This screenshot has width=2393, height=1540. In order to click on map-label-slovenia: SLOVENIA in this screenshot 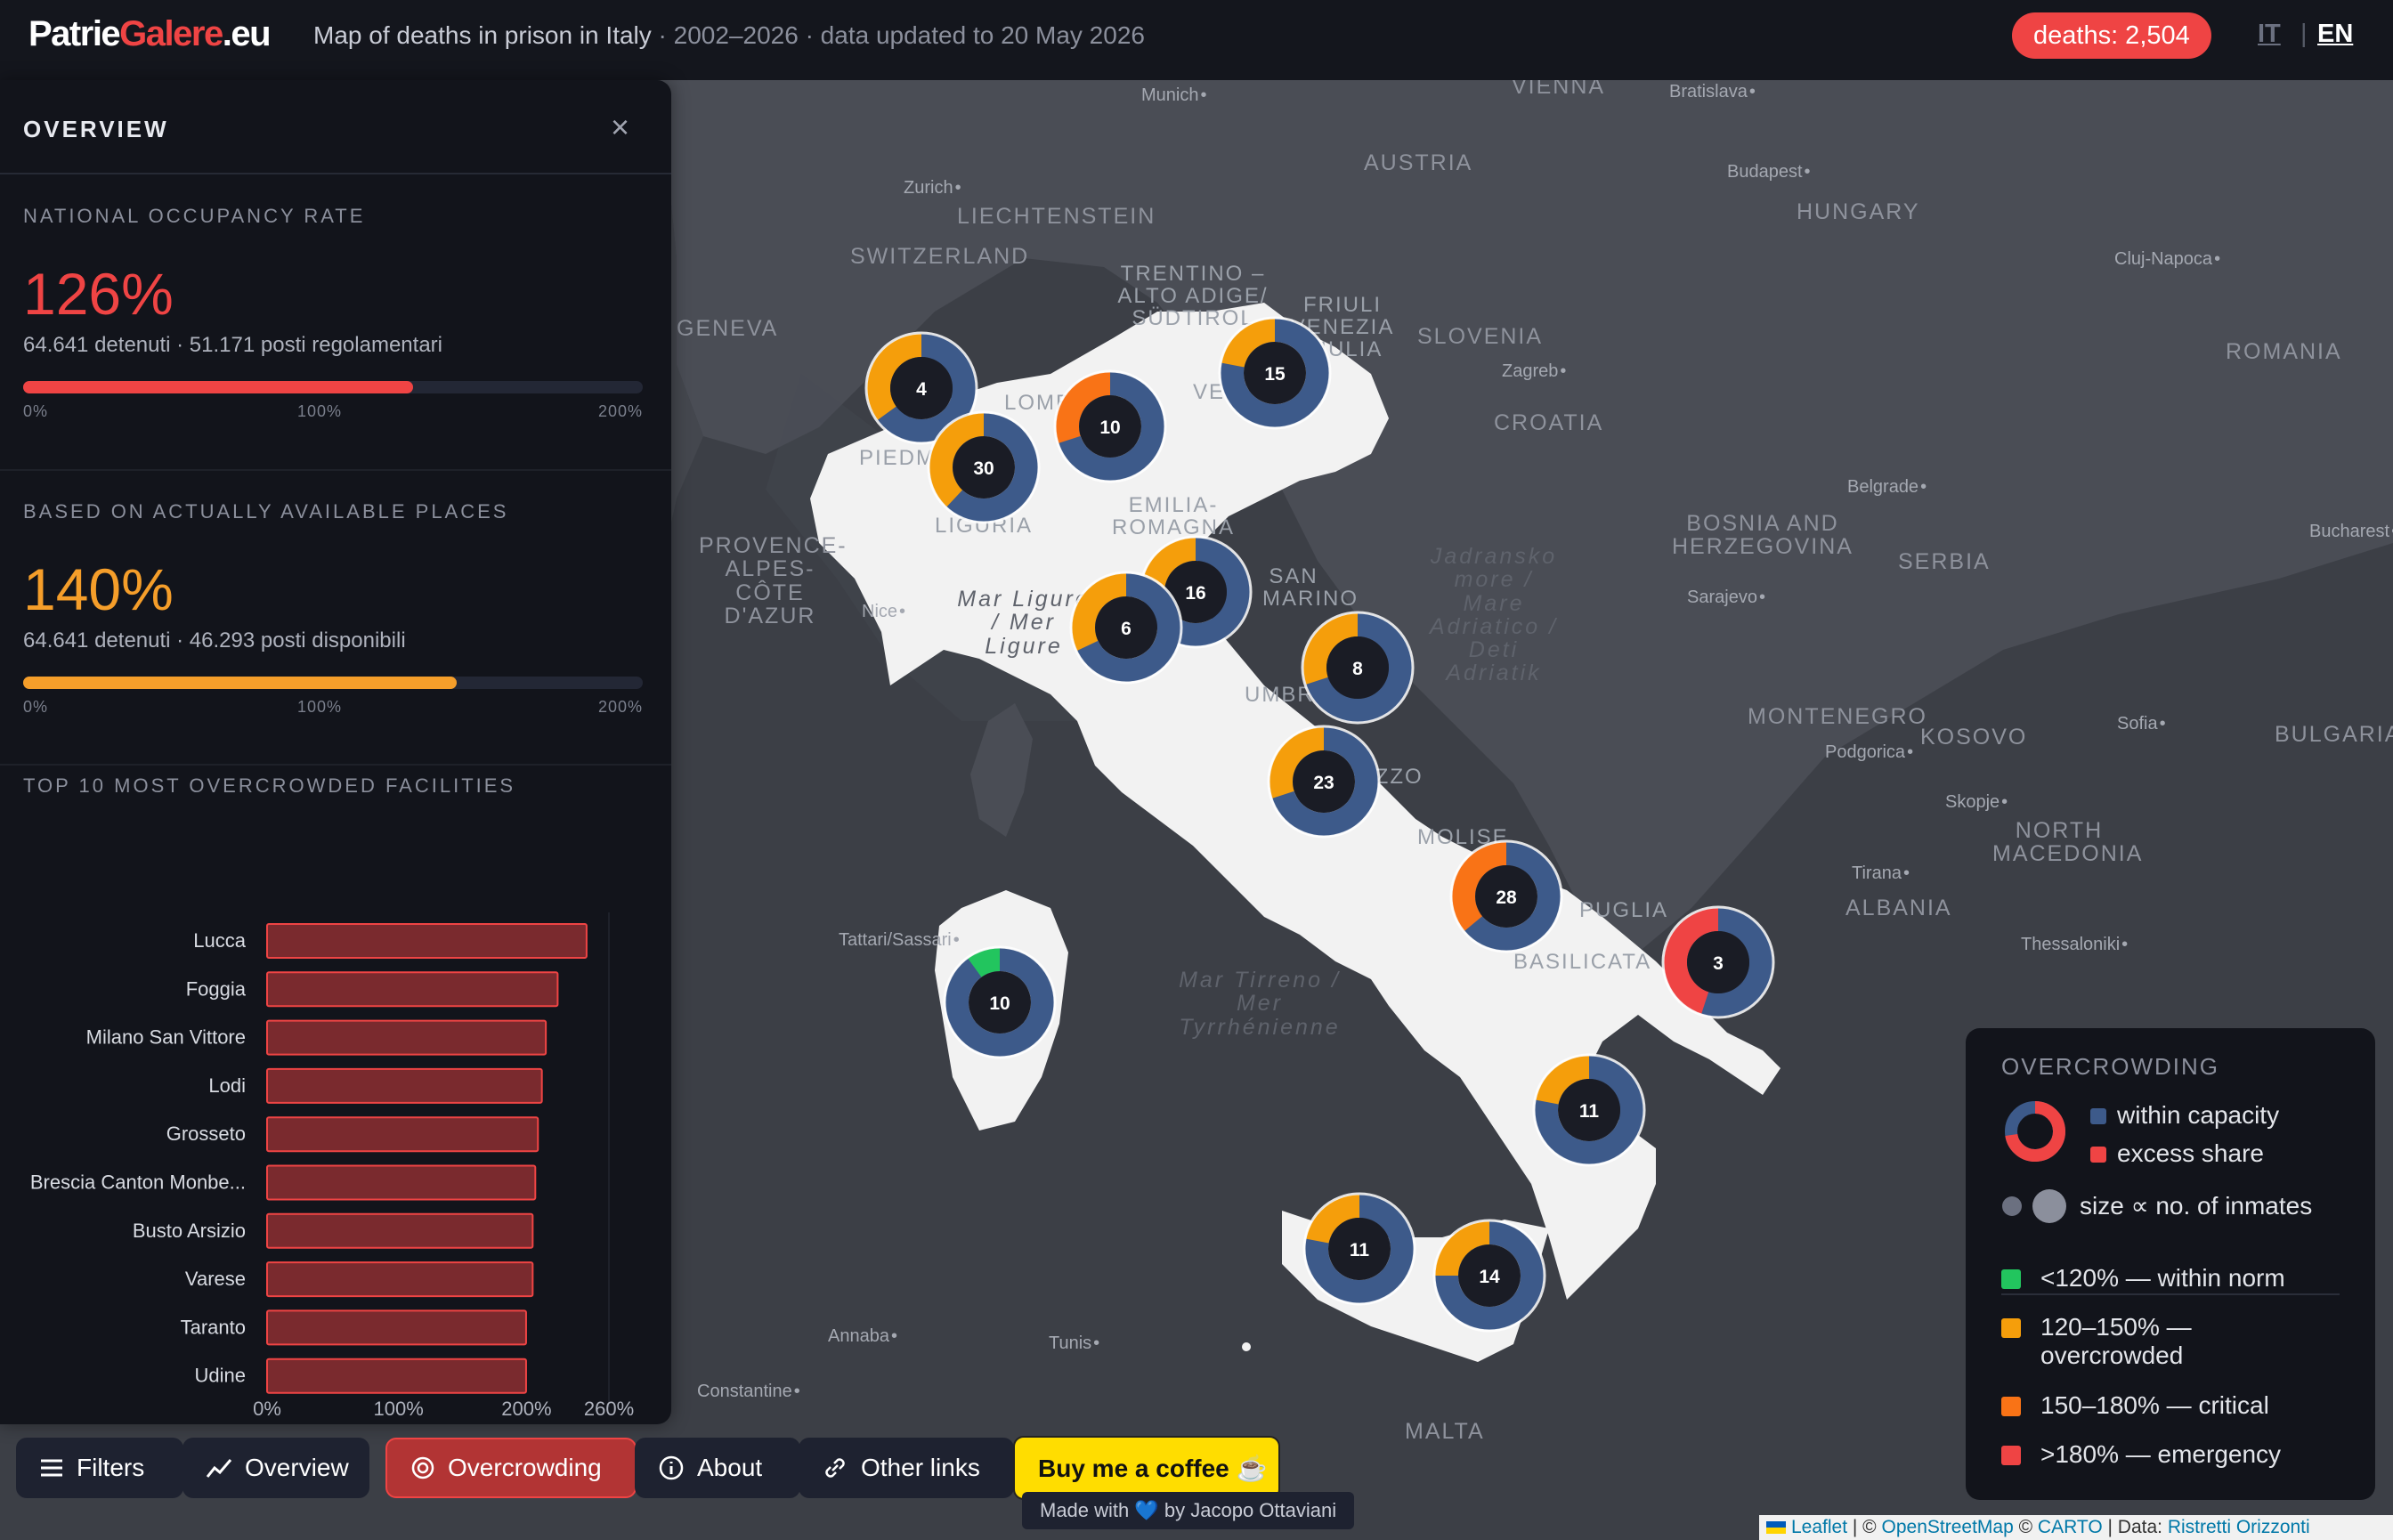, I will do `click(1480, 336)`.